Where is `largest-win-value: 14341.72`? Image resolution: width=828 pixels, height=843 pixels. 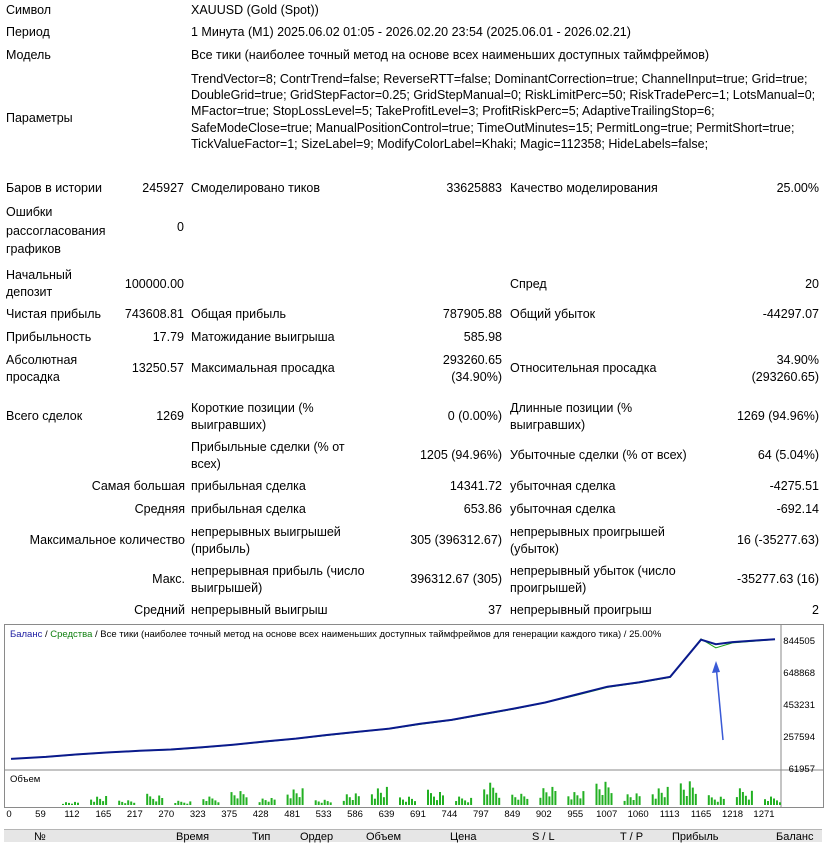 largest-win-value: 14341.72 is located at coordinates (475, 486).